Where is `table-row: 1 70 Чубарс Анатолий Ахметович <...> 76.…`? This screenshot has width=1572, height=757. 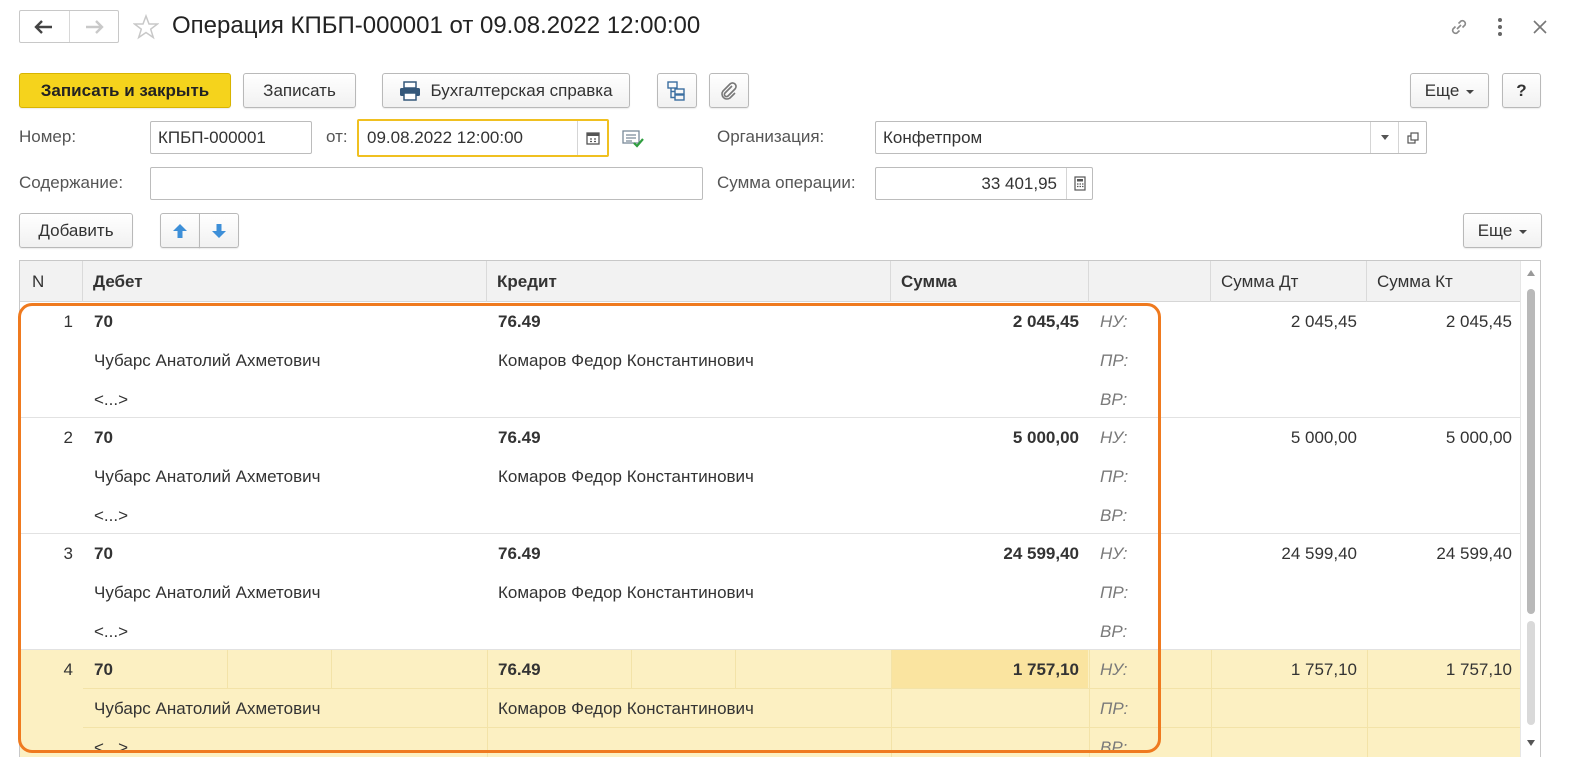
table-row: 1 70 Чубарс Анатолий Ахметович <...> 76.… is located at coordinates (771, 360).